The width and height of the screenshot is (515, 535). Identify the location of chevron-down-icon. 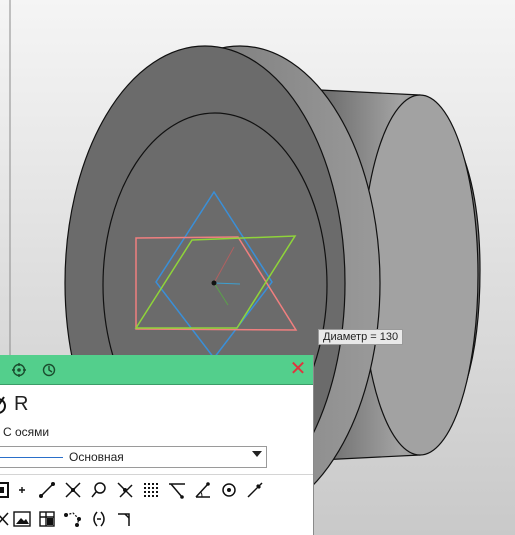
(257, 454).